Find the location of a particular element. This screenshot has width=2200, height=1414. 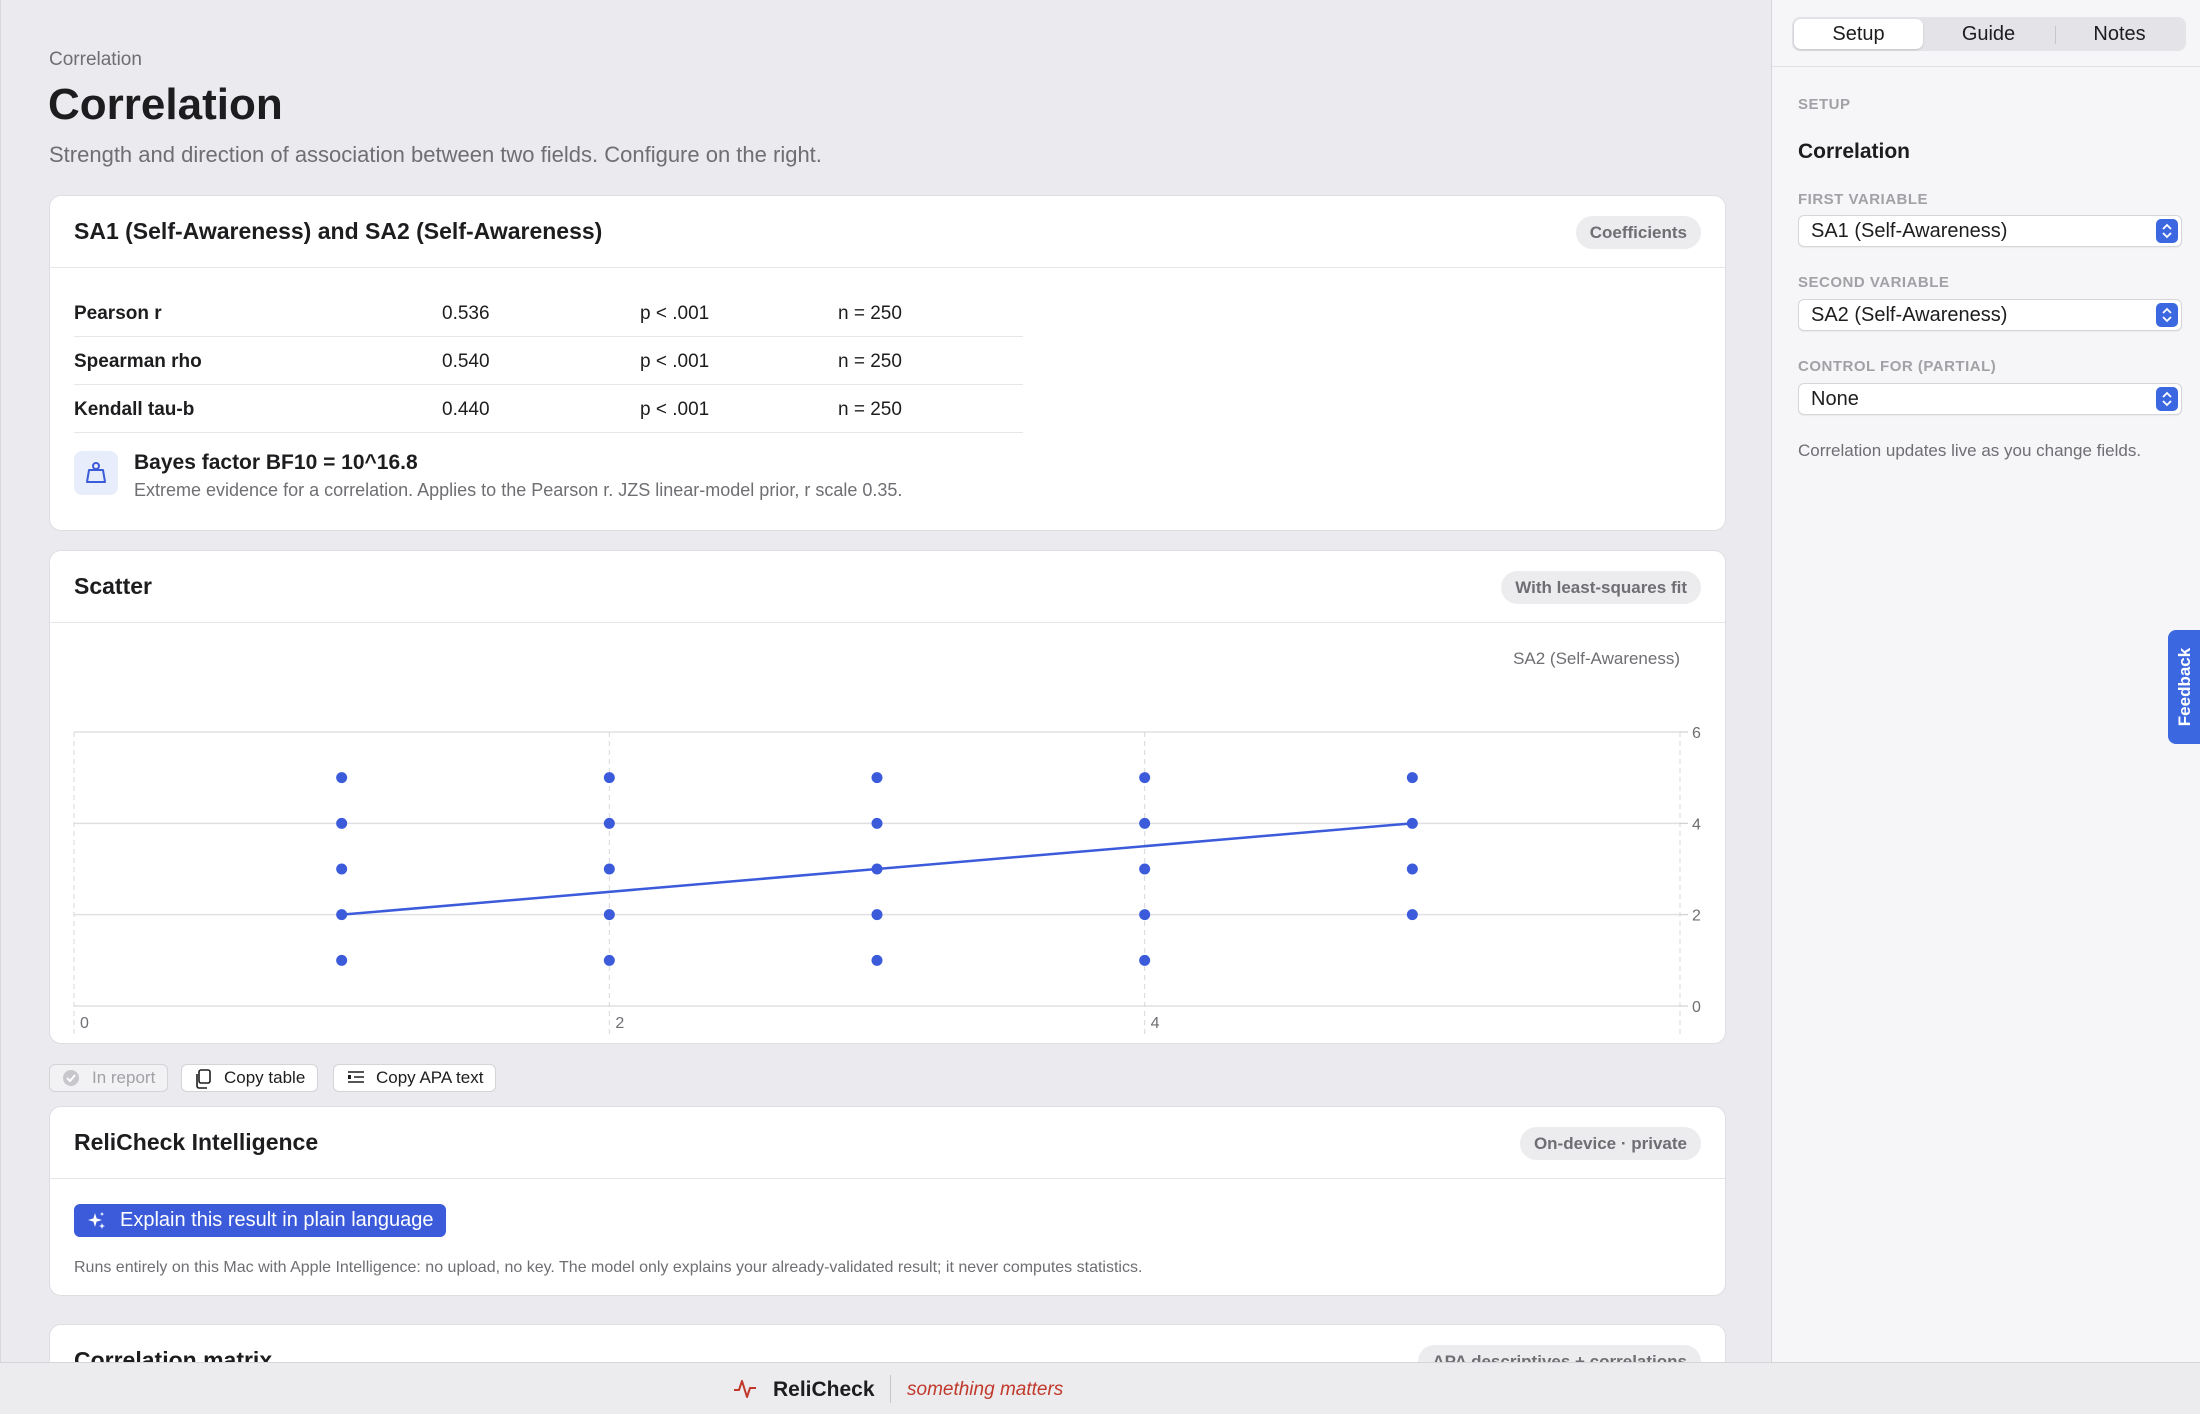

setup-caption: SETUP is located at coordinates (1824, 104).